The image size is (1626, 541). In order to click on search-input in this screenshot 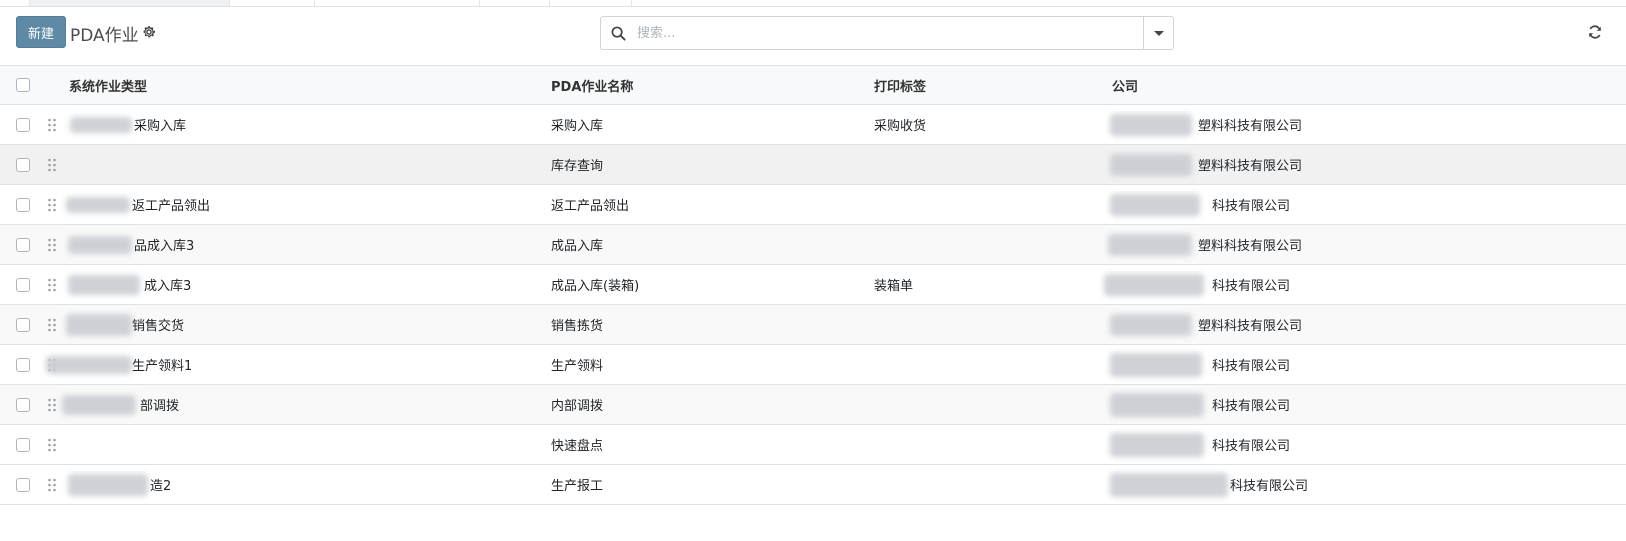, I will do `click(887, 33)`.